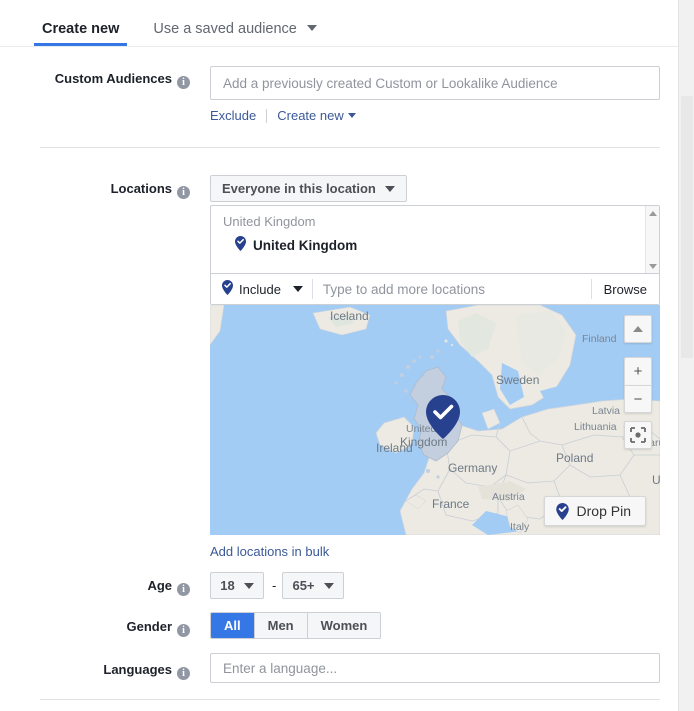 Image resolution: width=694 pixels, height=711 pixels. Describe the element at coordinates (115, 628) in the screenshot. I see `gender-label: Gender i` at that location.